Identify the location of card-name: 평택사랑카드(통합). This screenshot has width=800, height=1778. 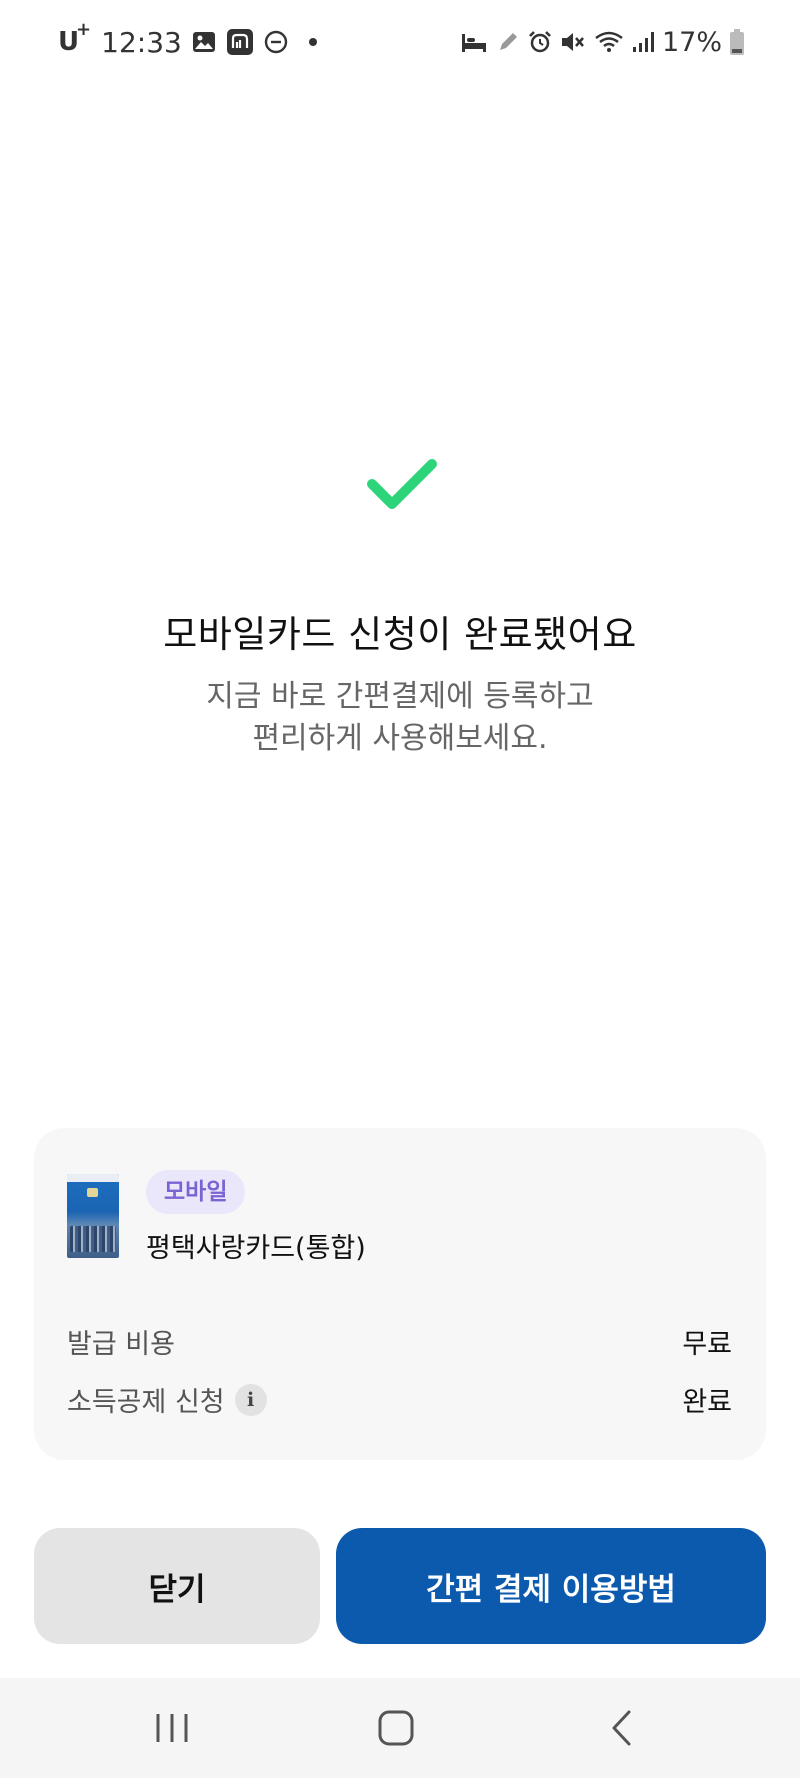
(256, 1248).